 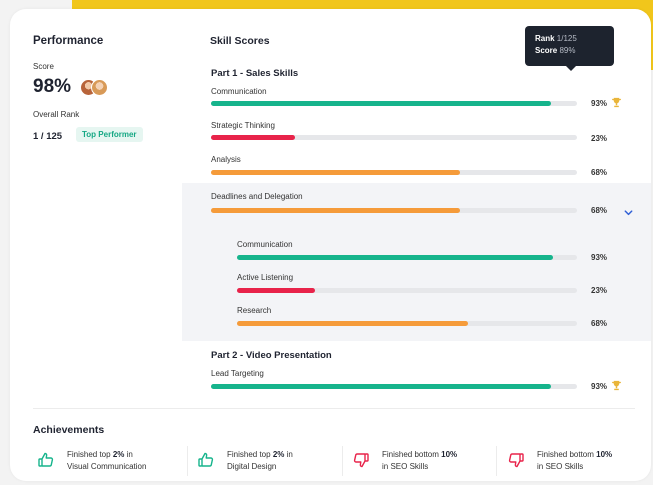 What do you see at coordinates (243, 125) in the screenshot?
I see `skill-label: Strategic Thinking` at bounding box center [243, 125].